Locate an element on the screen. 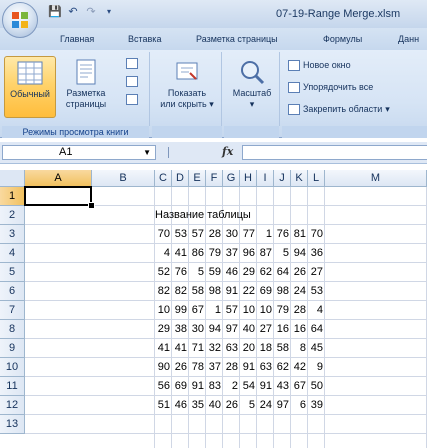 Image resolution: width=427 pixels, height=448 pixels. save-icon: 💾 is located at coordinates (55, 12).